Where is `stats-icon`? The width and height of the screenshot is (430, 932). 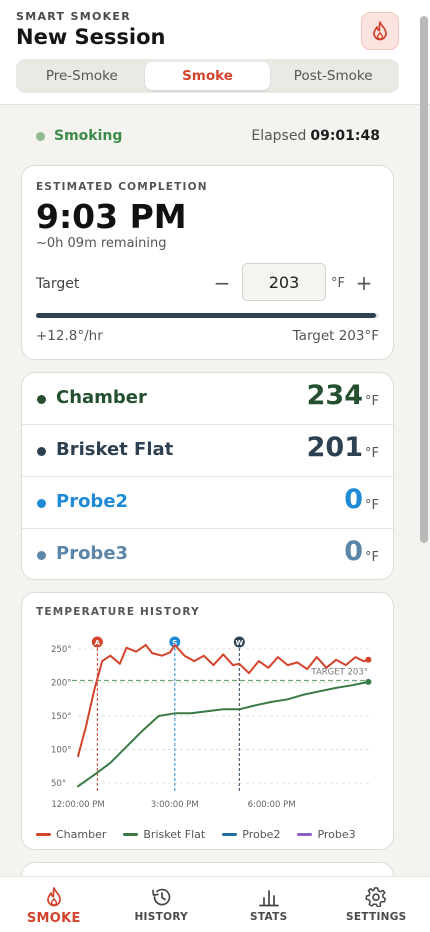 stats-icon is located at coordinates (268, 898).